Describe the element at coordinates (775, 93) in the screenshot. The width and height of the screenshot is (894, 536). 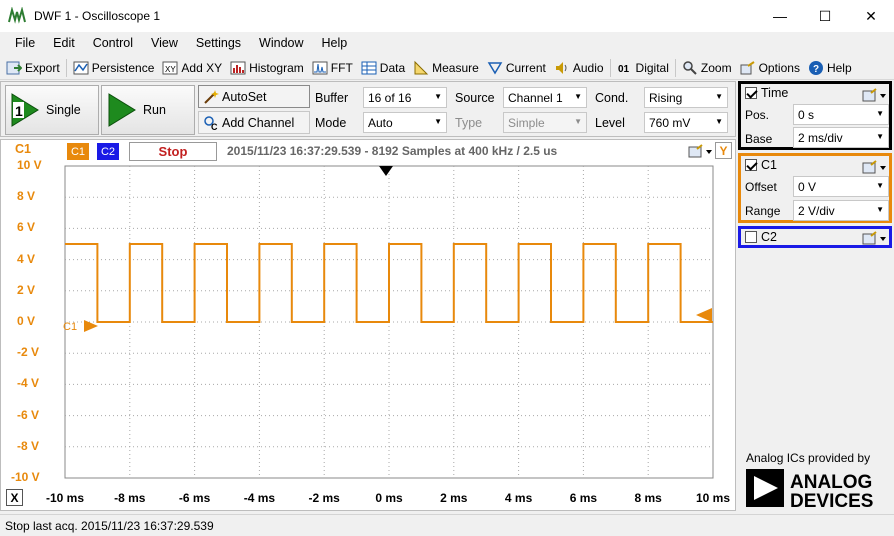
I see `time-title: Time` at that location.